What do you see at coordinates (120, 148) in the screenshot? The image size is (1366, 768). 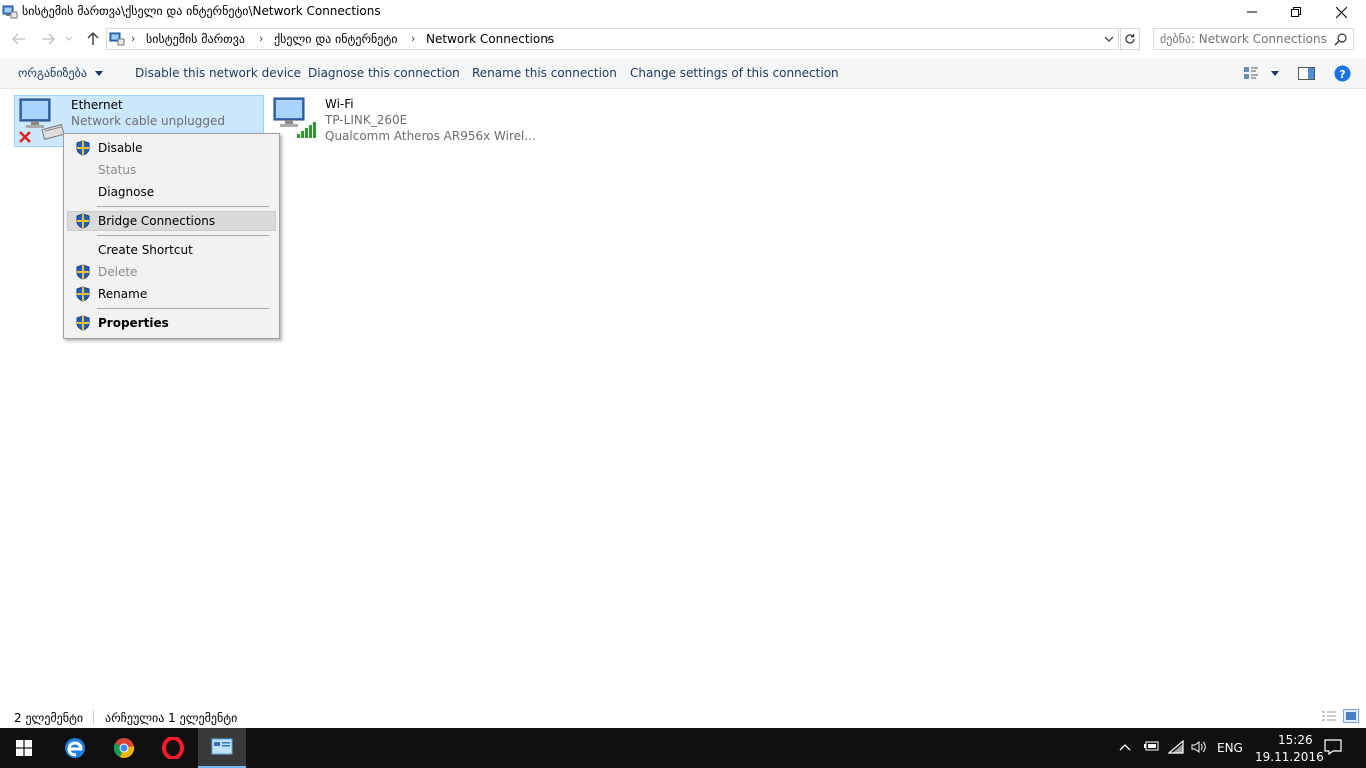 I see `menu-item-label: Disable` at bounding box center [120, 148].